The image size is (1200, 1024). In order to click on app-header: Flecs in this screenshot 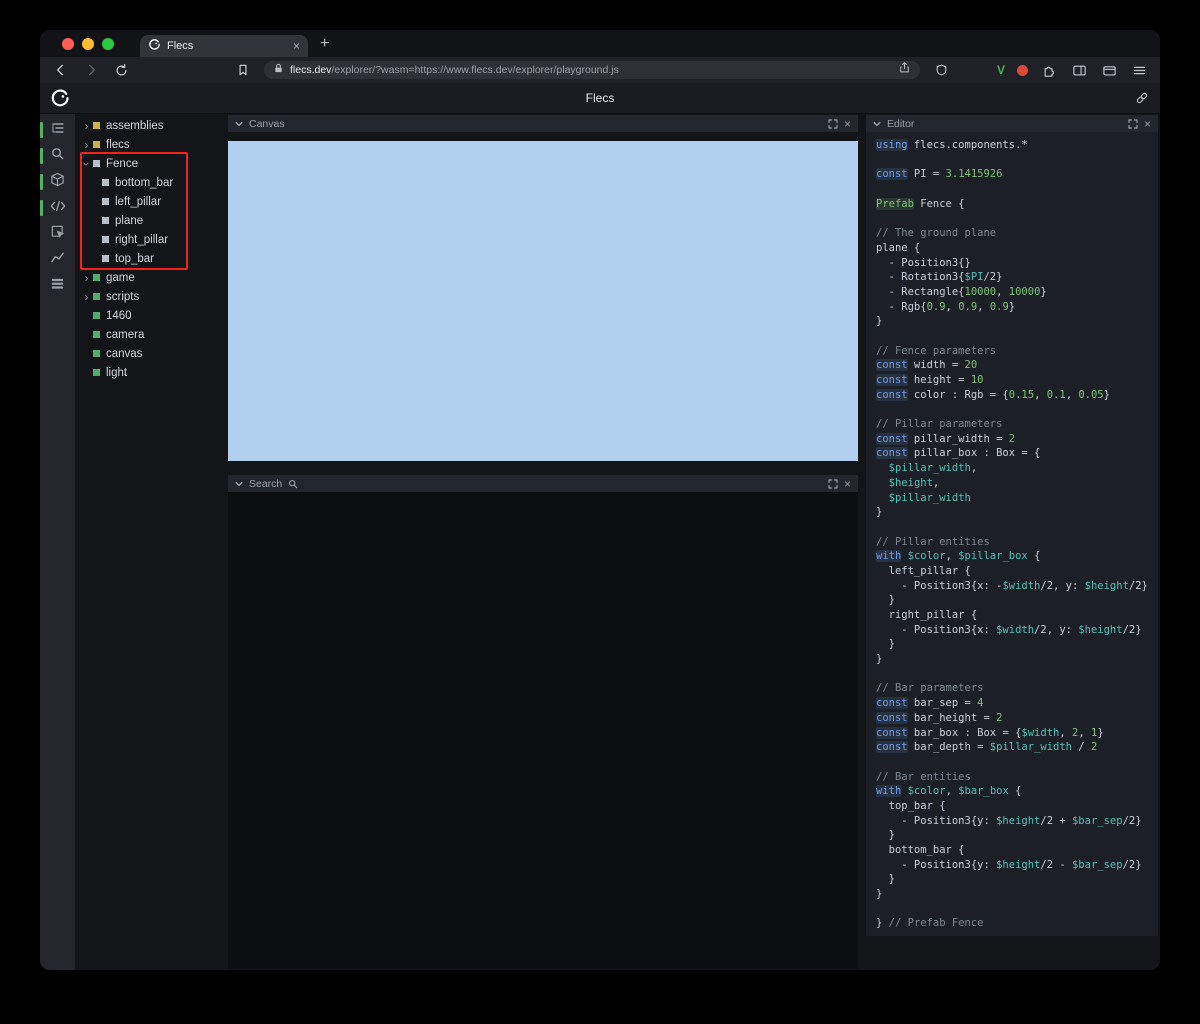, I will do `click(600, 98)`.